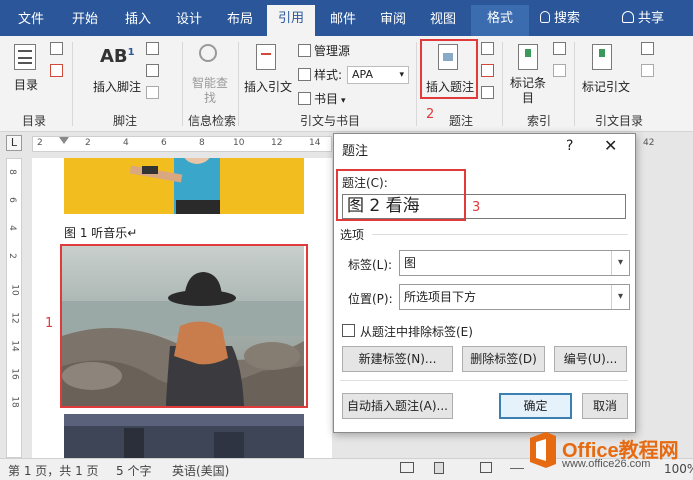 The width and height of the screenshot is (693, 480). What do you see at coordinates (343, 21) in the screenshot?
I see `tab-mailings: 邮件` at bounding box center [343, 21].